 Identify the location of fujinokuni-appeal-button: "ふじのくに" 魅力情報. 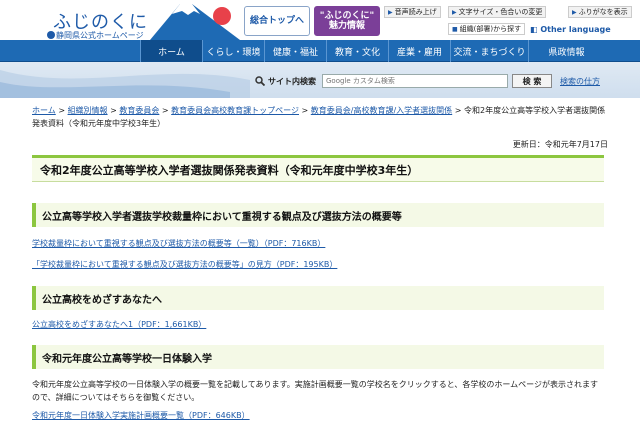
(347, 21).